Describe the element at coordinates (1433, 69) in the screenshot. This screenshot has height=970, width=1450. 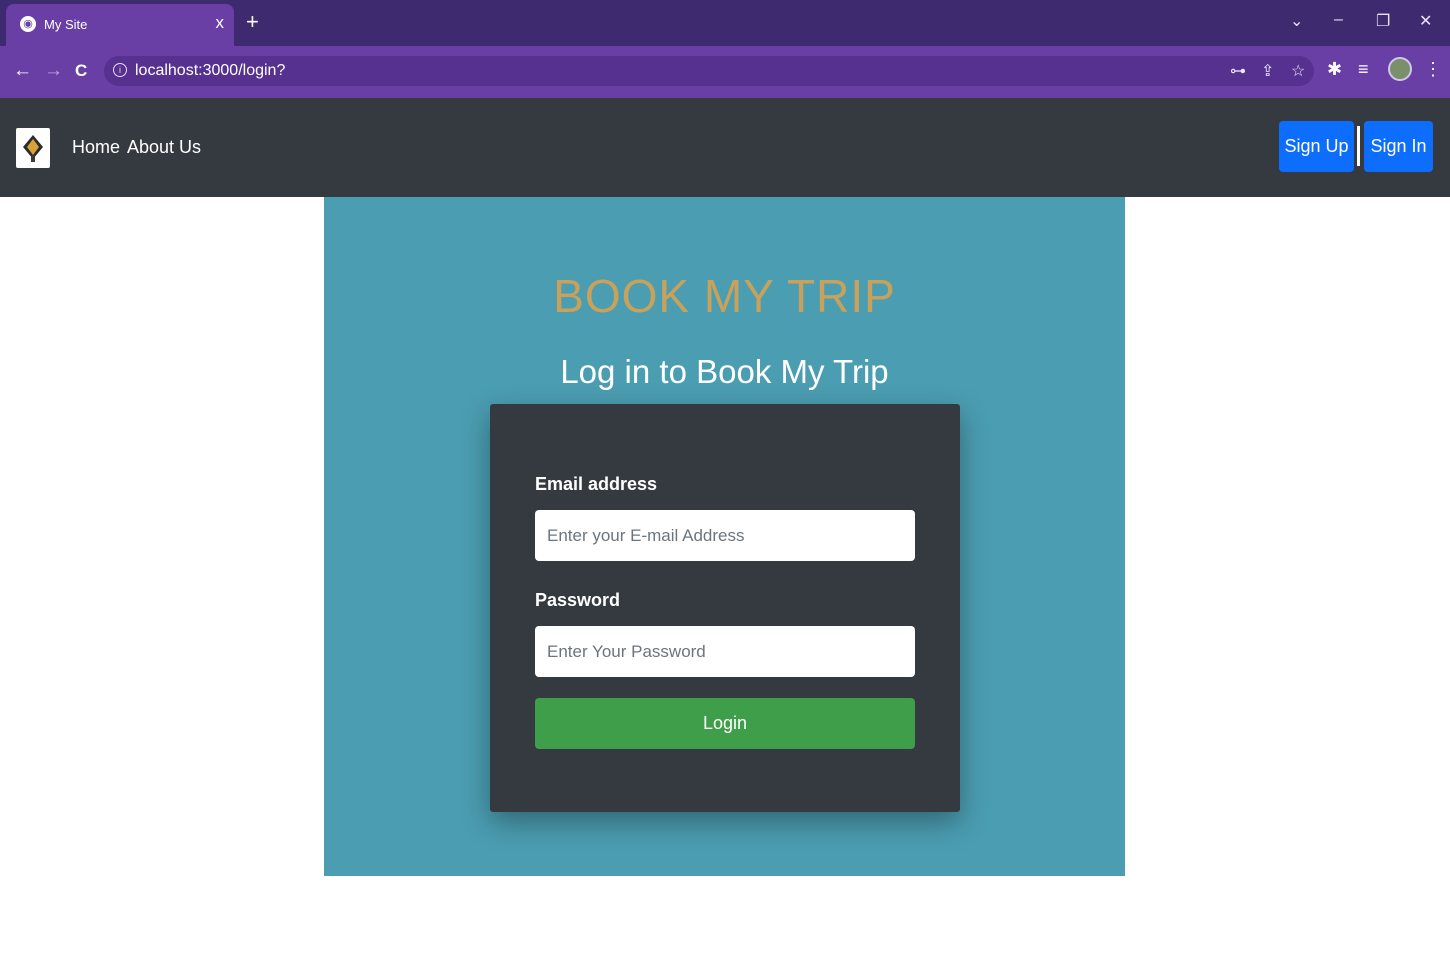
I see `menu-icon: ⋮` at that location.